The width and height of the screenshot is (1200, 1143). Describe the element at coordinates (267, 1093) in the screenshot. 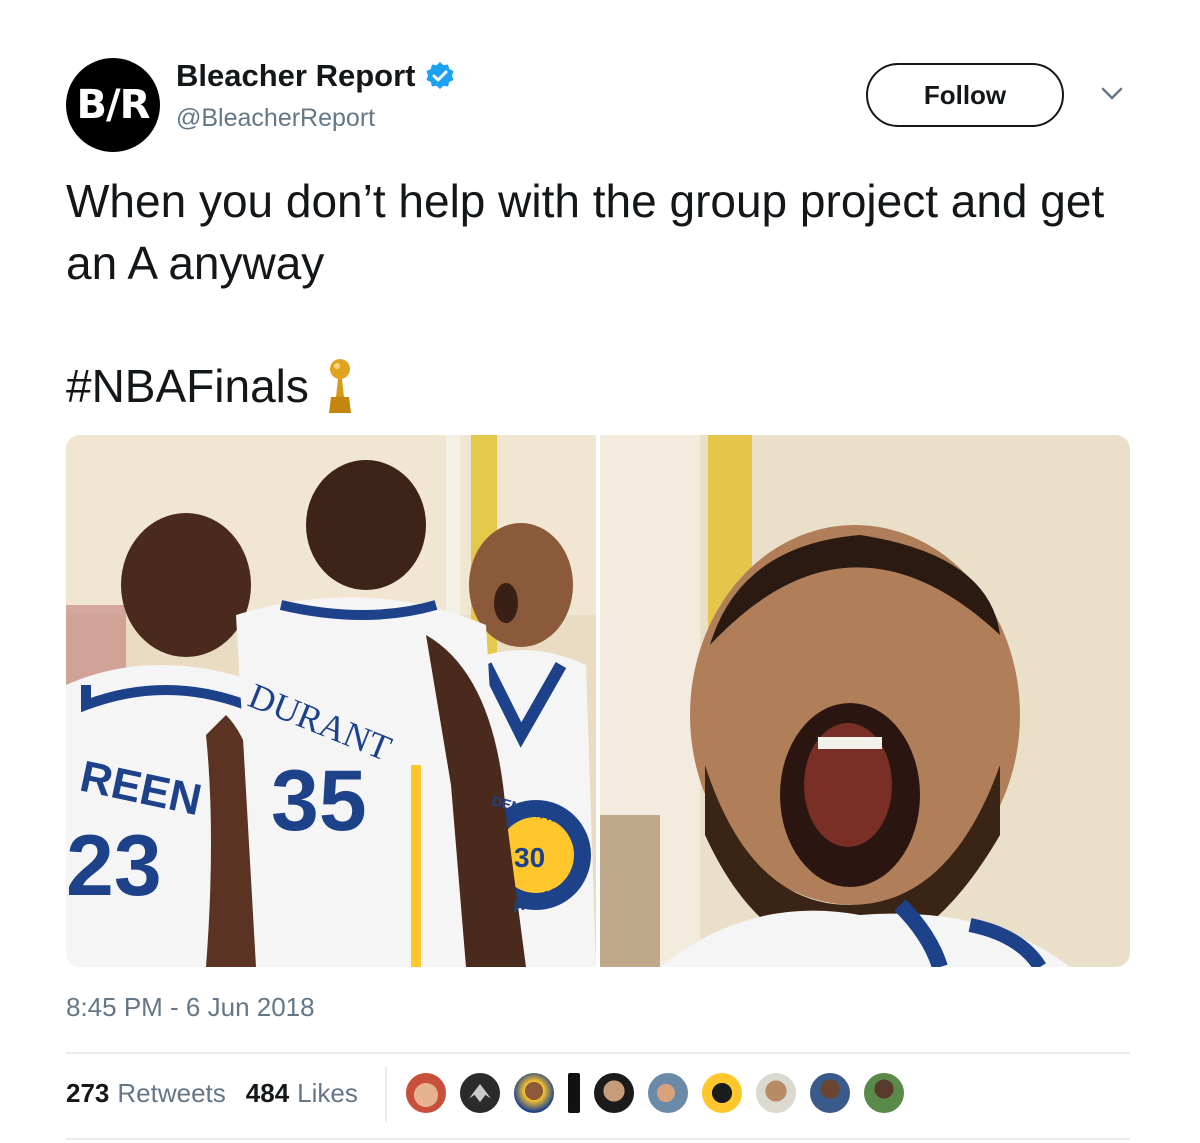

I see `likes-count: 484` at that location.